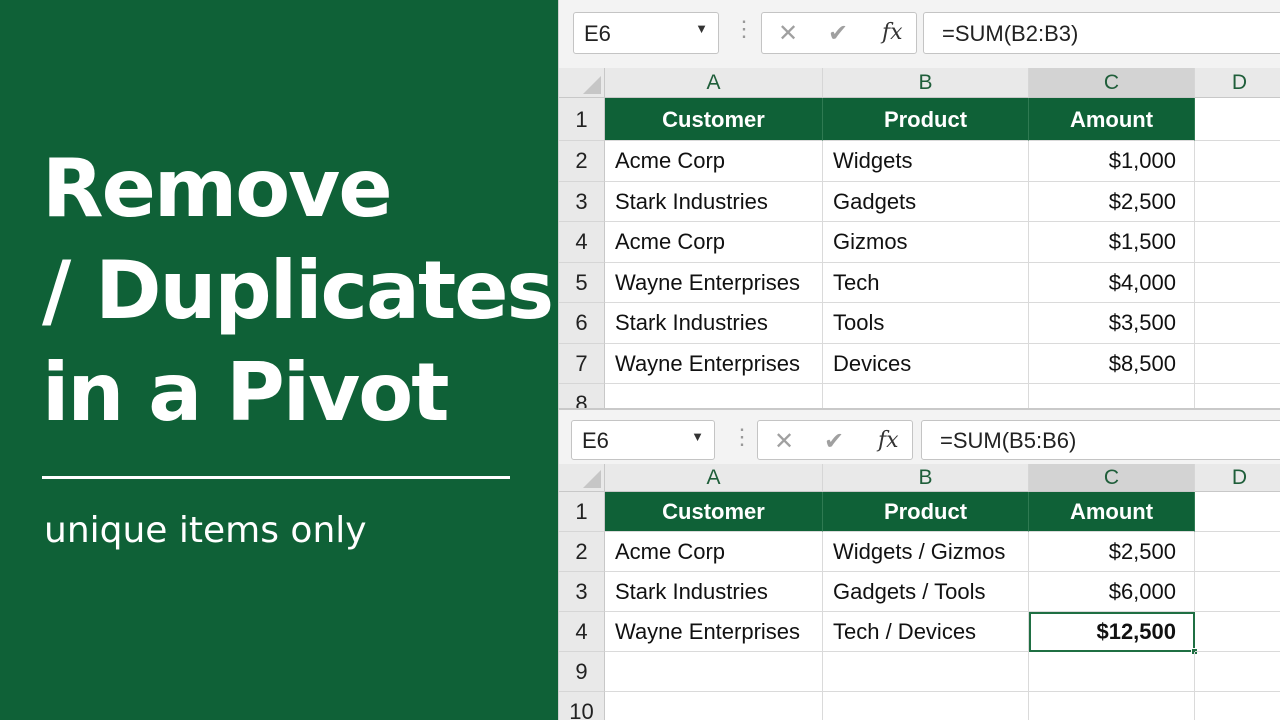 The image size is (1280, 720). Describe the element at coordinates (582, 282) in the screenshot. I see `row-header: 5` at that location.